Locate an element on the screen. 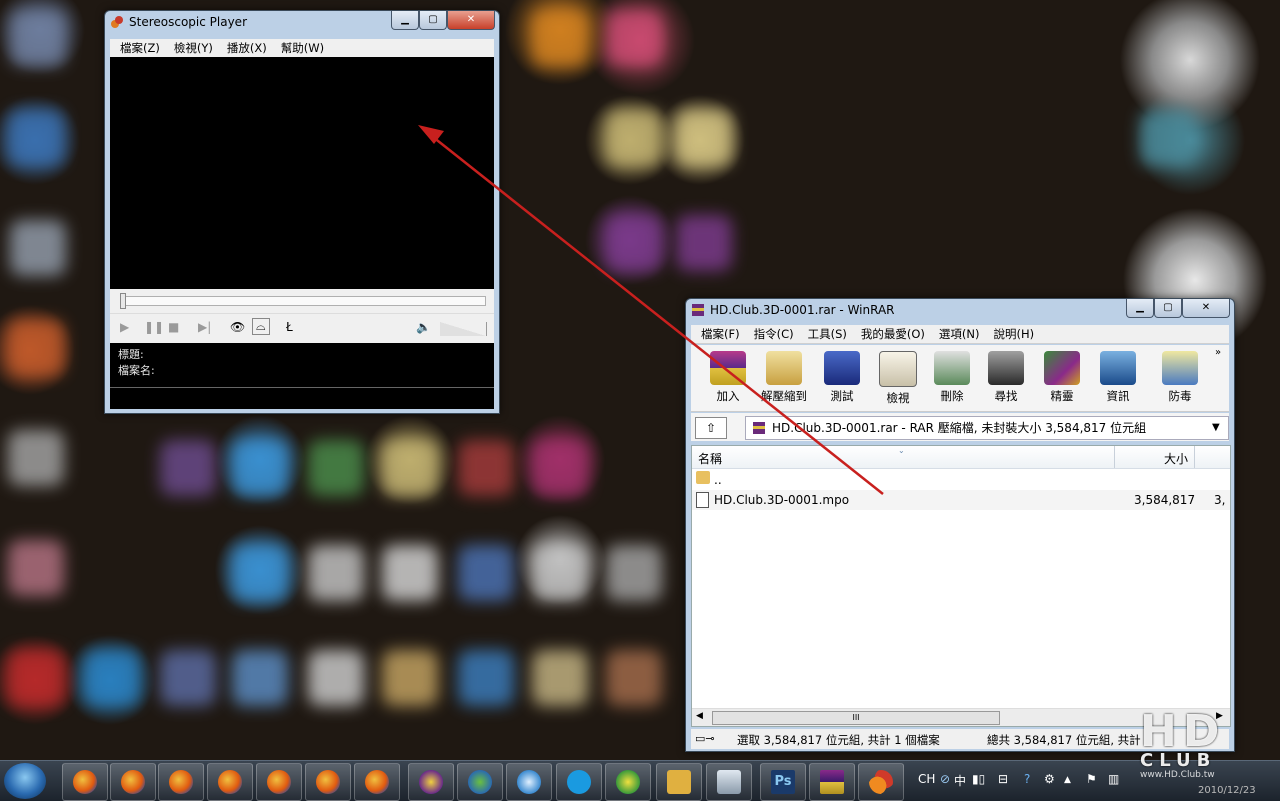 Image resolution: width=1280 pixels, height=801 pixels. view-button: 檢視 is located at coordinates (898, 378).